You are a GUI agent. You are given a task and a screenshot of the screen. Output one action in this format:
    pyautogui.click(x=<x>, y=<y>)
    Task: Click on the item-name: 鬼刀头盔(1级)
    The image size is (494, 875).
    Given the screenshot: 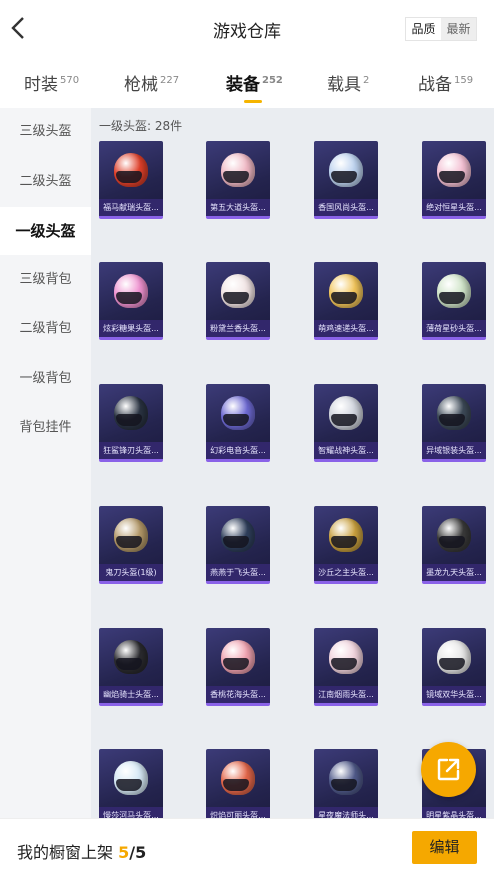 What is the action you would take?
    pyautogui.click(x=131, y=572)
    